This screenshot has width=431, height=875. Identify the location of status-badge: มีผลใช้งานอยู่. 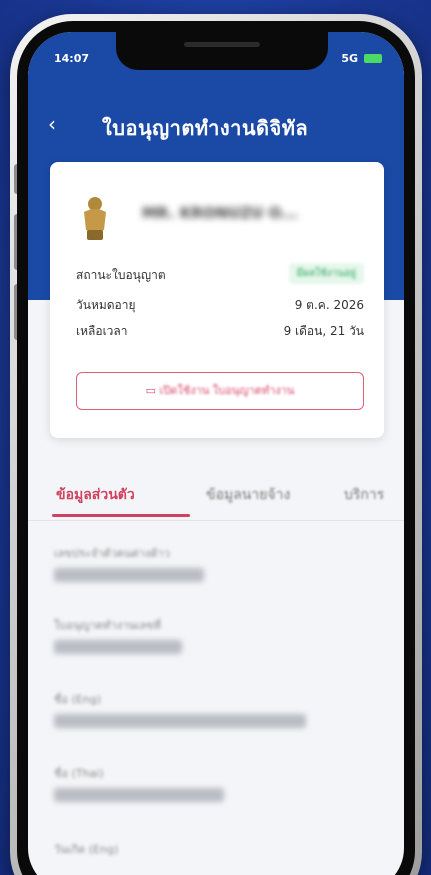
(326, 273).